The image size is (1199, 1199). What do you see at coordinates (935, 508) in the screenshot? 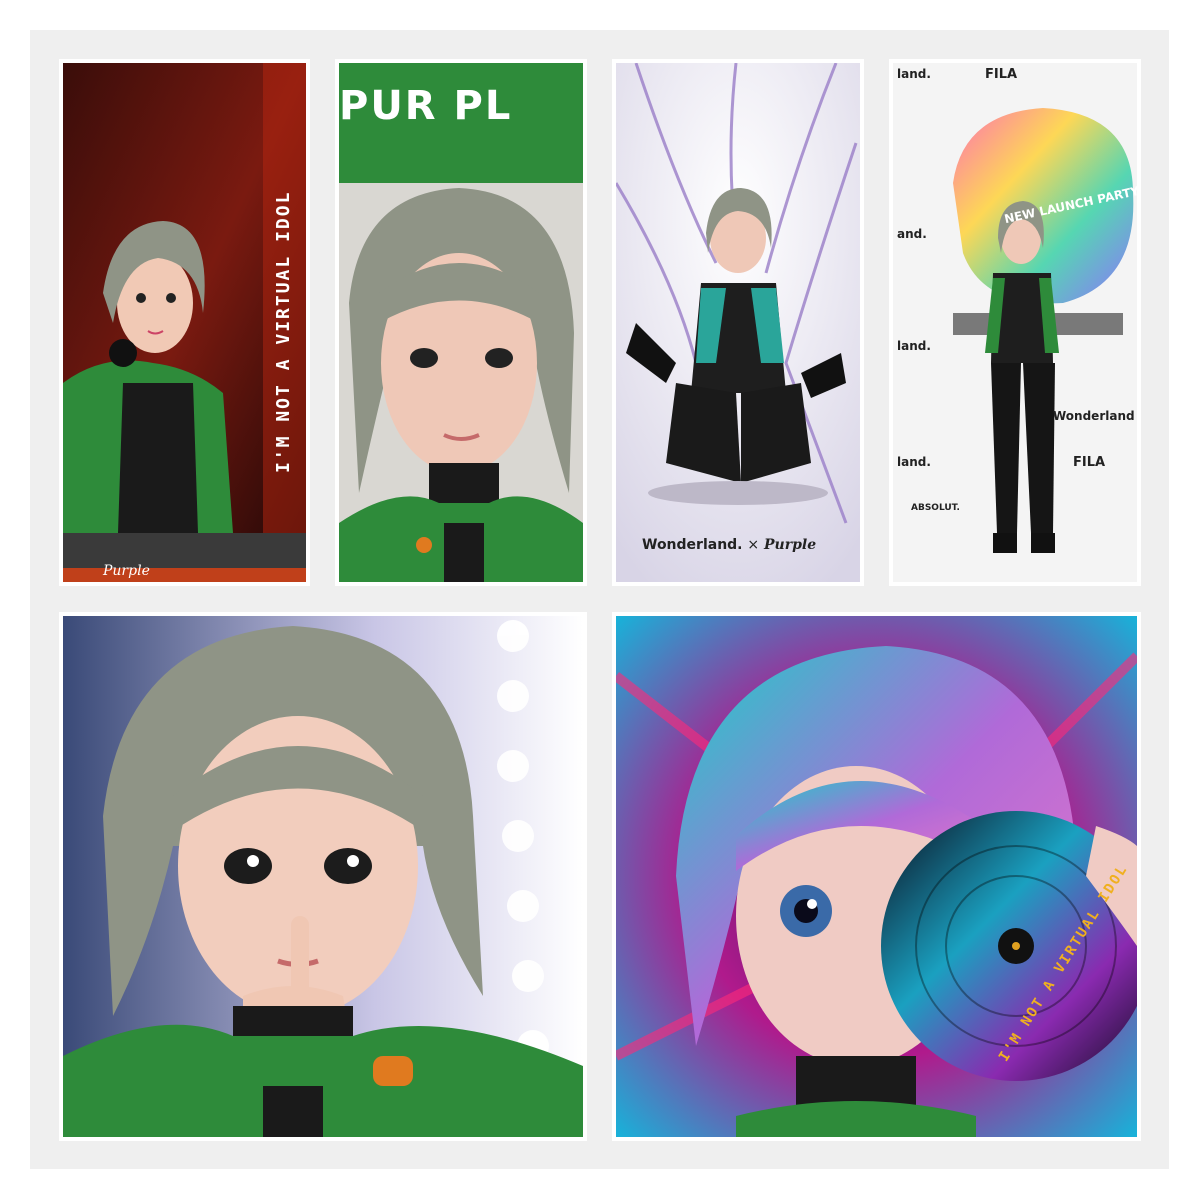
I see `wall-brand-8: ABSOLUT.` at bounding box center [935, 508].